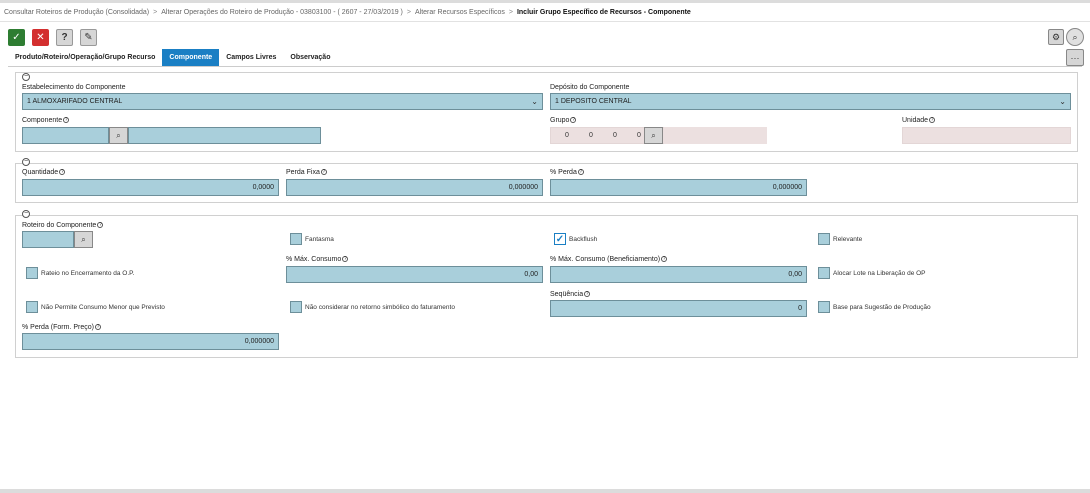 The image size is (1090, 493). What do you see at coordinates (42, 120) in the screenshot?
I see `componente-label-text: Componente` at bounding box center [42, 120].